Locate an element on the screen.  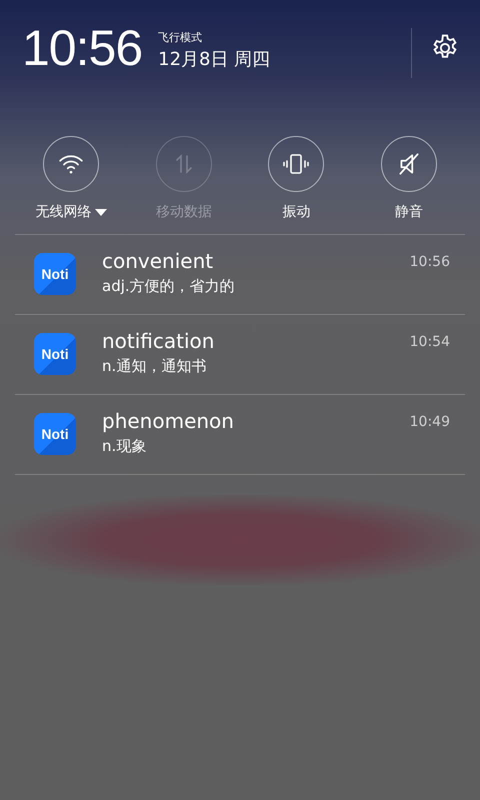
wifi-label: 无线网络 is located at coordinates (63, 212).